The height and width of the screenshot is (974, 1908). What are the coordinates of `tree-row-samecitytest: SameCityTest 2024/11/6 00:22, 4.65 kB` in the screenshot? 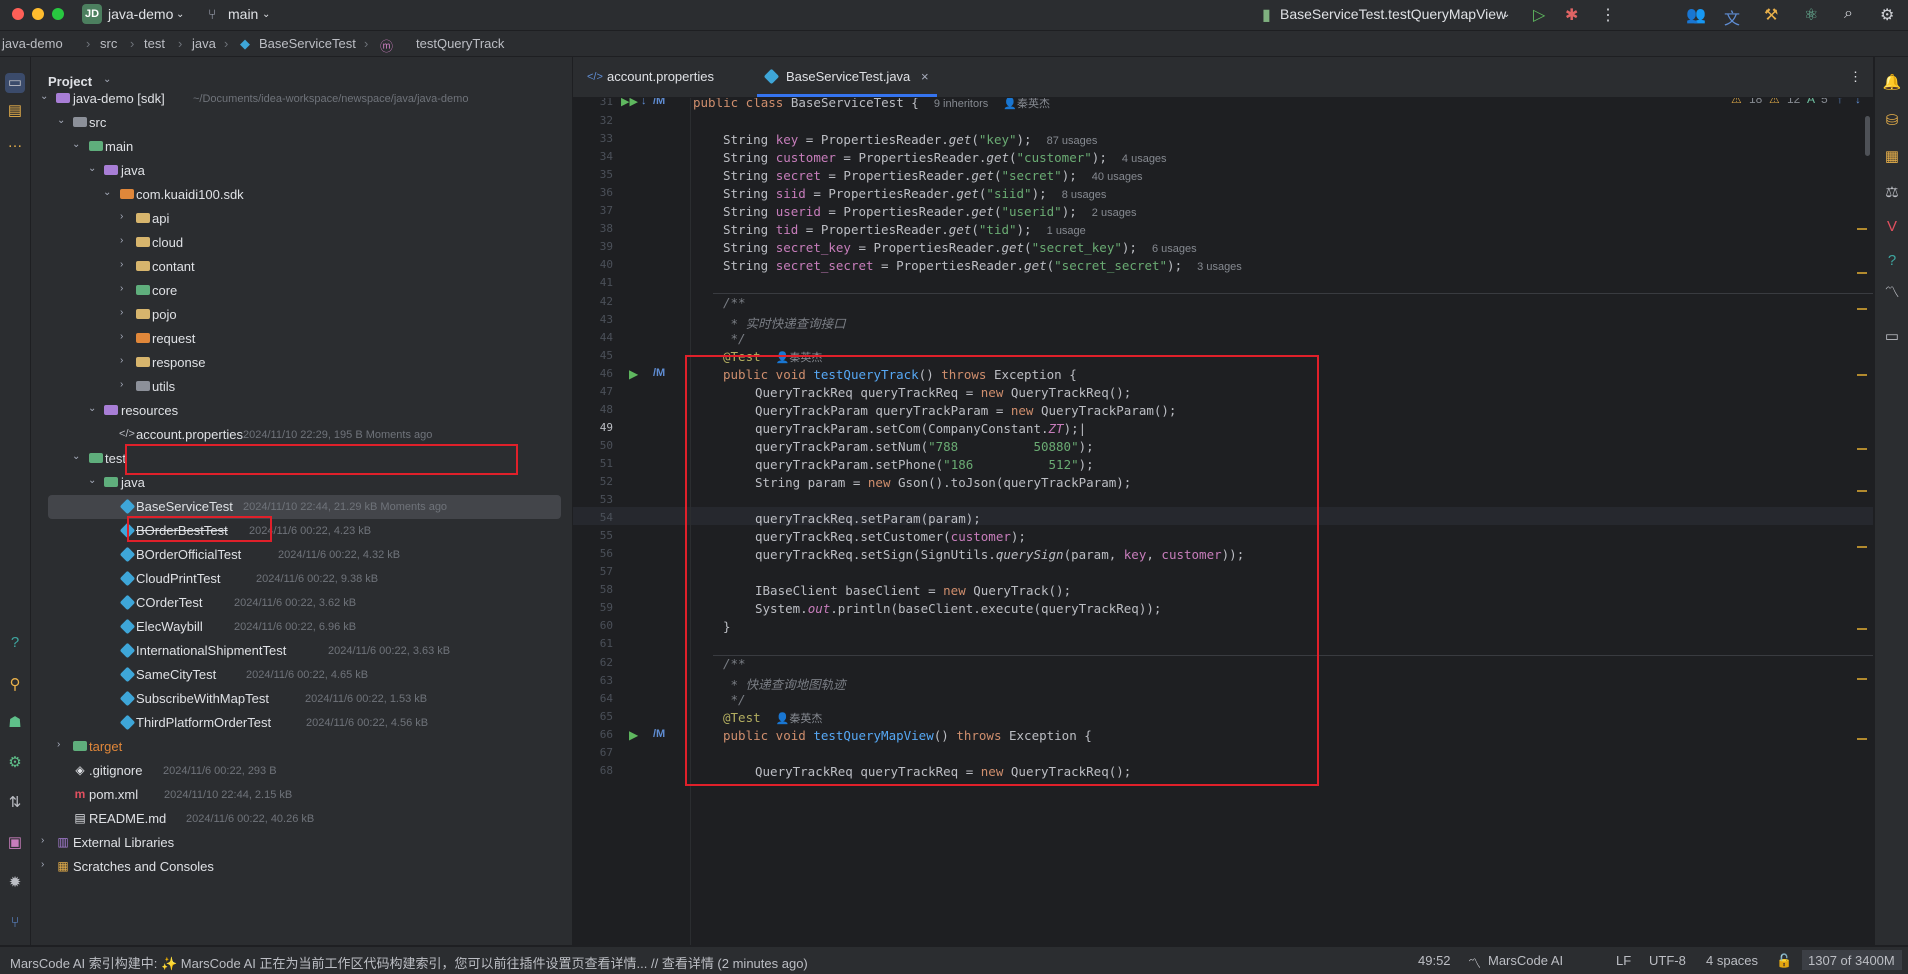 It's located at (301, 675).